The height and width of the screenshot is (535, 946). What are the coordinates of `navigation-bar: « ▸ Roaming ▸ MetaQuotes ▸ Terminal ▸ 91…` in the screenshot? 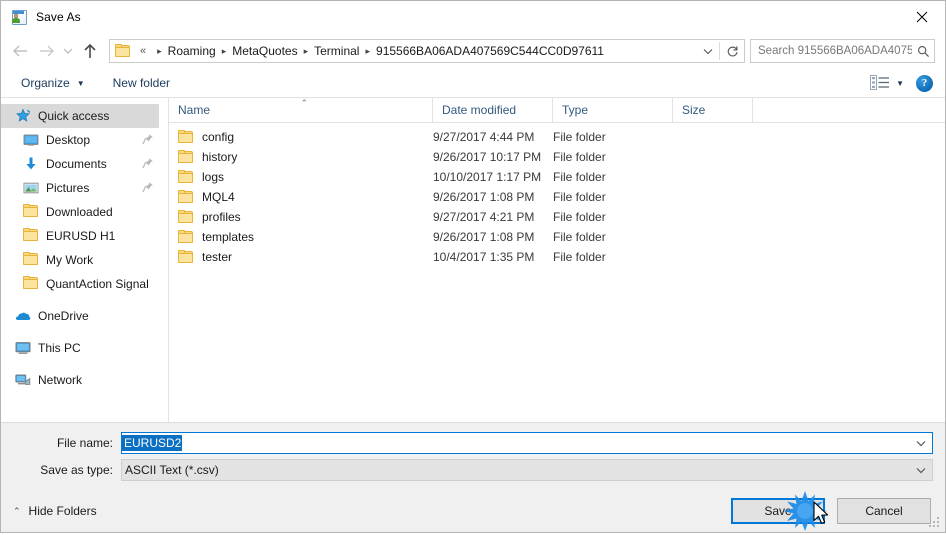 It's located at (473, 51).